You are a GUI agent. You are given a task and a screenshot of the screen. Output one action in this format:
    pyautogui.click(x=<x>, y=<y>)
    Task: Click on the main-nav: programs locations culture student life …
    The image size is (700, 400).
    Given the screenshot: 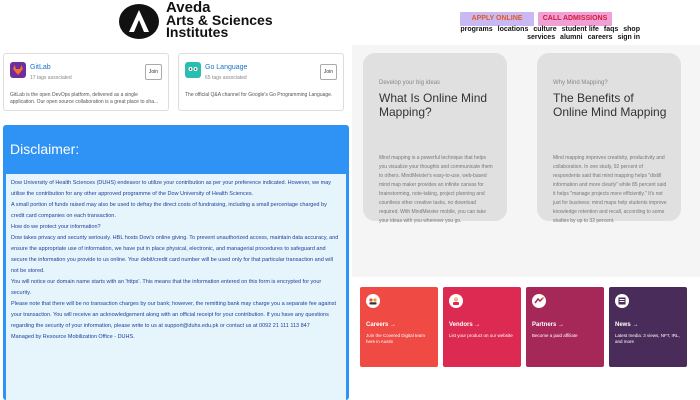 What is the action you would take?
    pyautogui.click(x=540, y=34)
    